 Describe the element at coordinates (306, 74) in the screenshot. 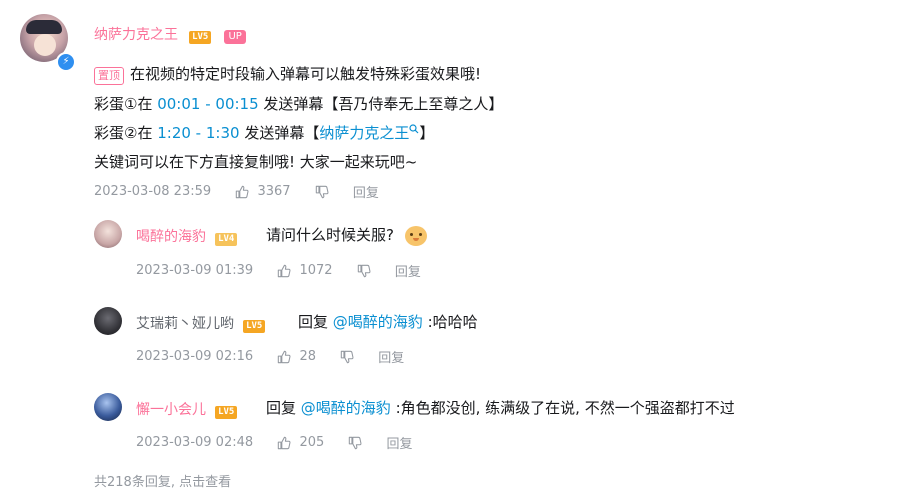

I see `comment-text: 在视频的特定时段输入弹幕可以触发特殊彩蛋效果哦!` at that location.